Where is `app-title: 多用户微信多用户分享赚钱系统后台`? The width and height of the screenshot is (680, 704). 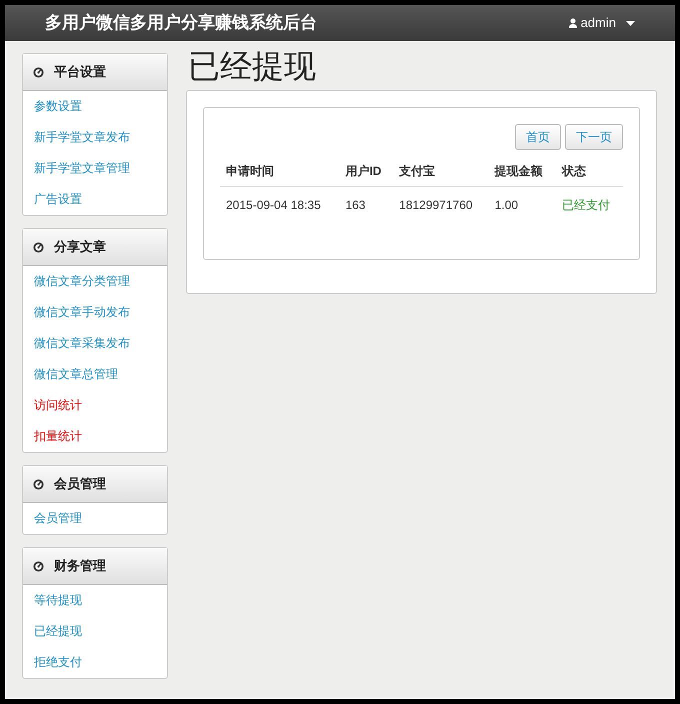
app-title: 多用户微信多用户分享赚钱系统后台 is located at coordinates (181, 23).